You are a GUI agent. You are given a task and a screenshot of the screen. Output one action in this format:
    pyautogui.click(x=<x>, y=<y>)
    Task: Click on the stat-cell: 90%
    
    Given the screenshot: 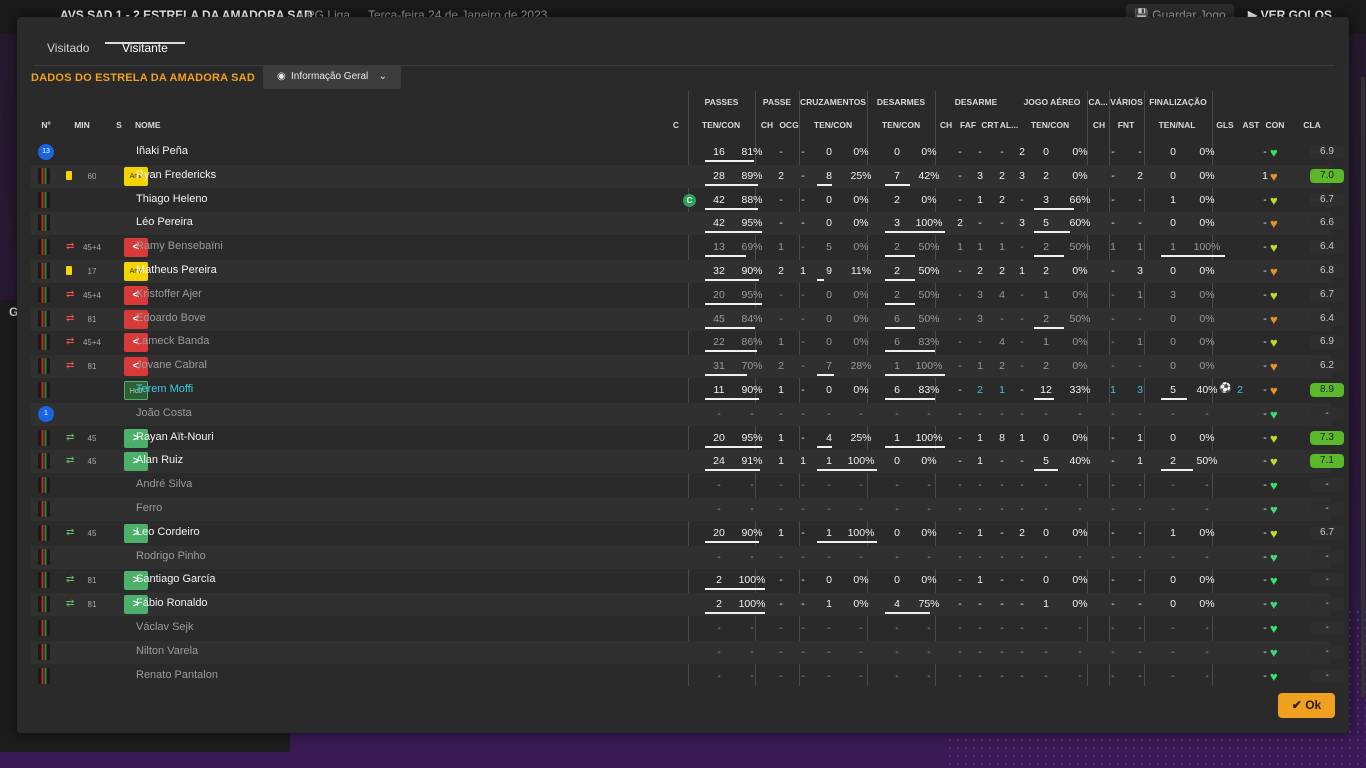 What is the action you would take?
    pyautogui.click(x=752, y=532)
    